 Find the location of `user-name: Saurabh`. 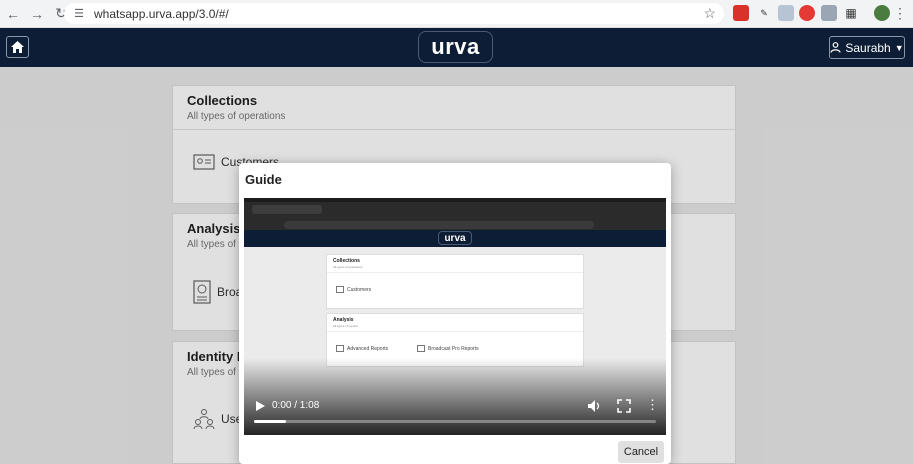

user-name: Saurabh is located at coordinates (868, 47).